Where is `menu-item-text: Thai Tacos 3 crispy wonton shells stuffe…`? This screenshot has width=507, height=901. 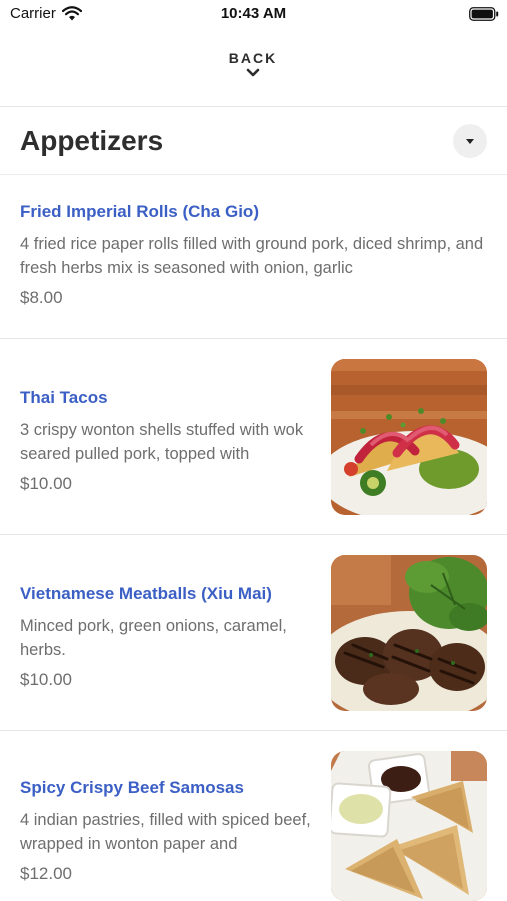 menu-item-text: Thai Tacos 3 crispy wonton shells stuffe… is located at coordinates (167, 440).